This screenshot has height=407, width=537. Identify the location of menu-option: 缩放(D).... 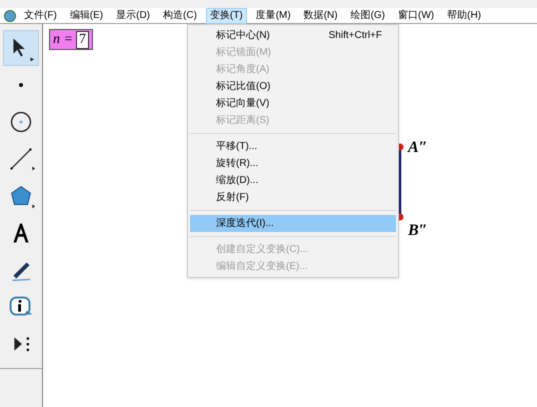
(293, 180).